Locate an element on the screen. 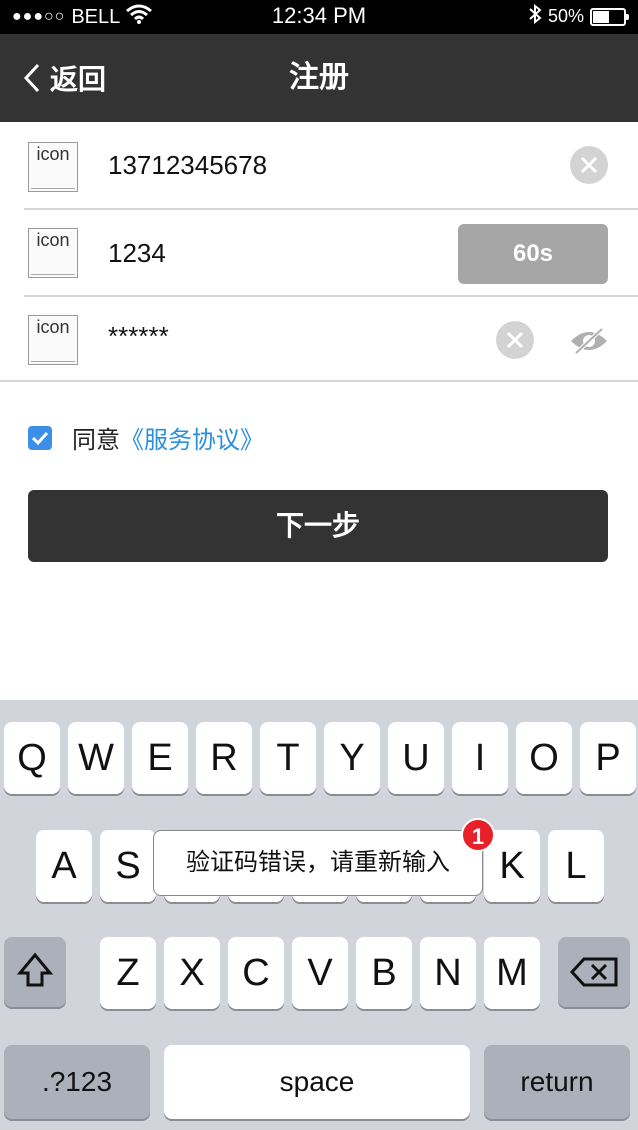 This screenshot has height=1130, width=638. space-key: space is located at coordinates (317, 1082).